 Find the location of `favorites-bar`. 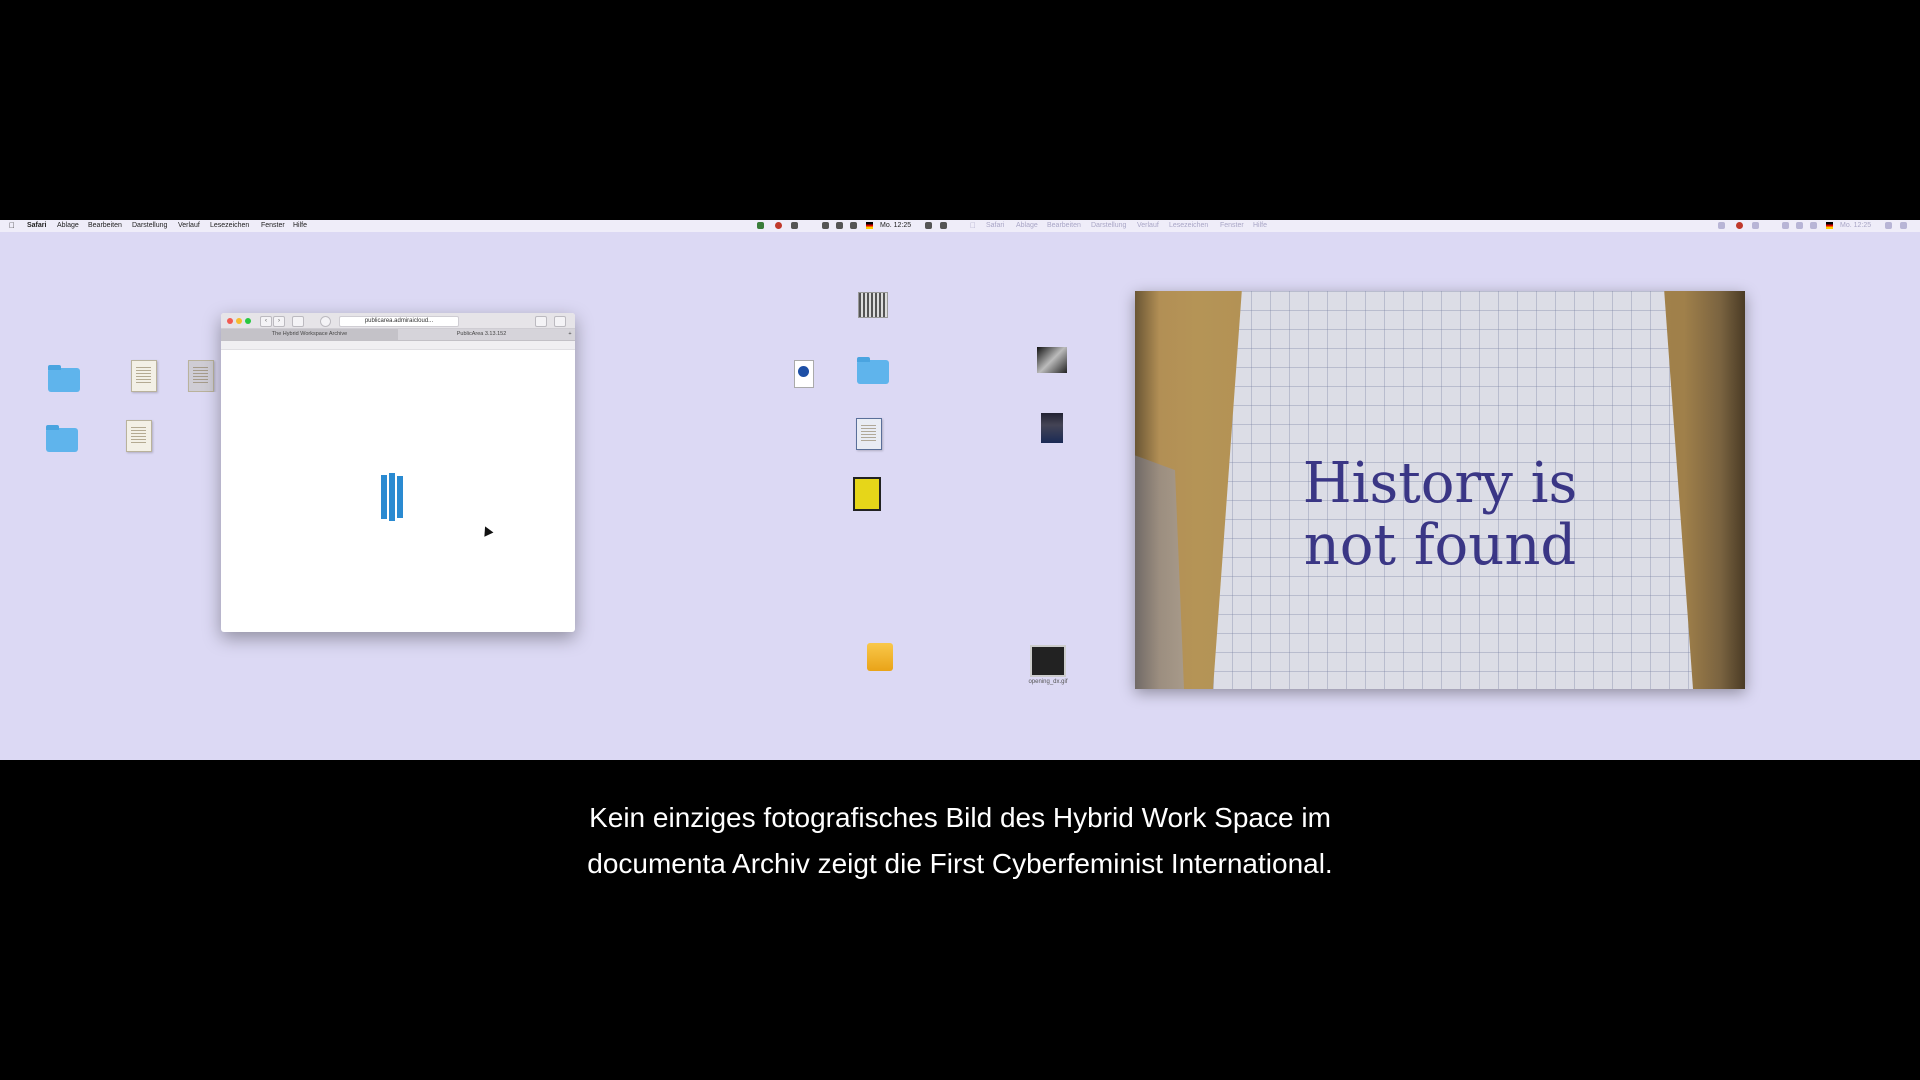

favorites-bar is located at coordinates (398, 345).